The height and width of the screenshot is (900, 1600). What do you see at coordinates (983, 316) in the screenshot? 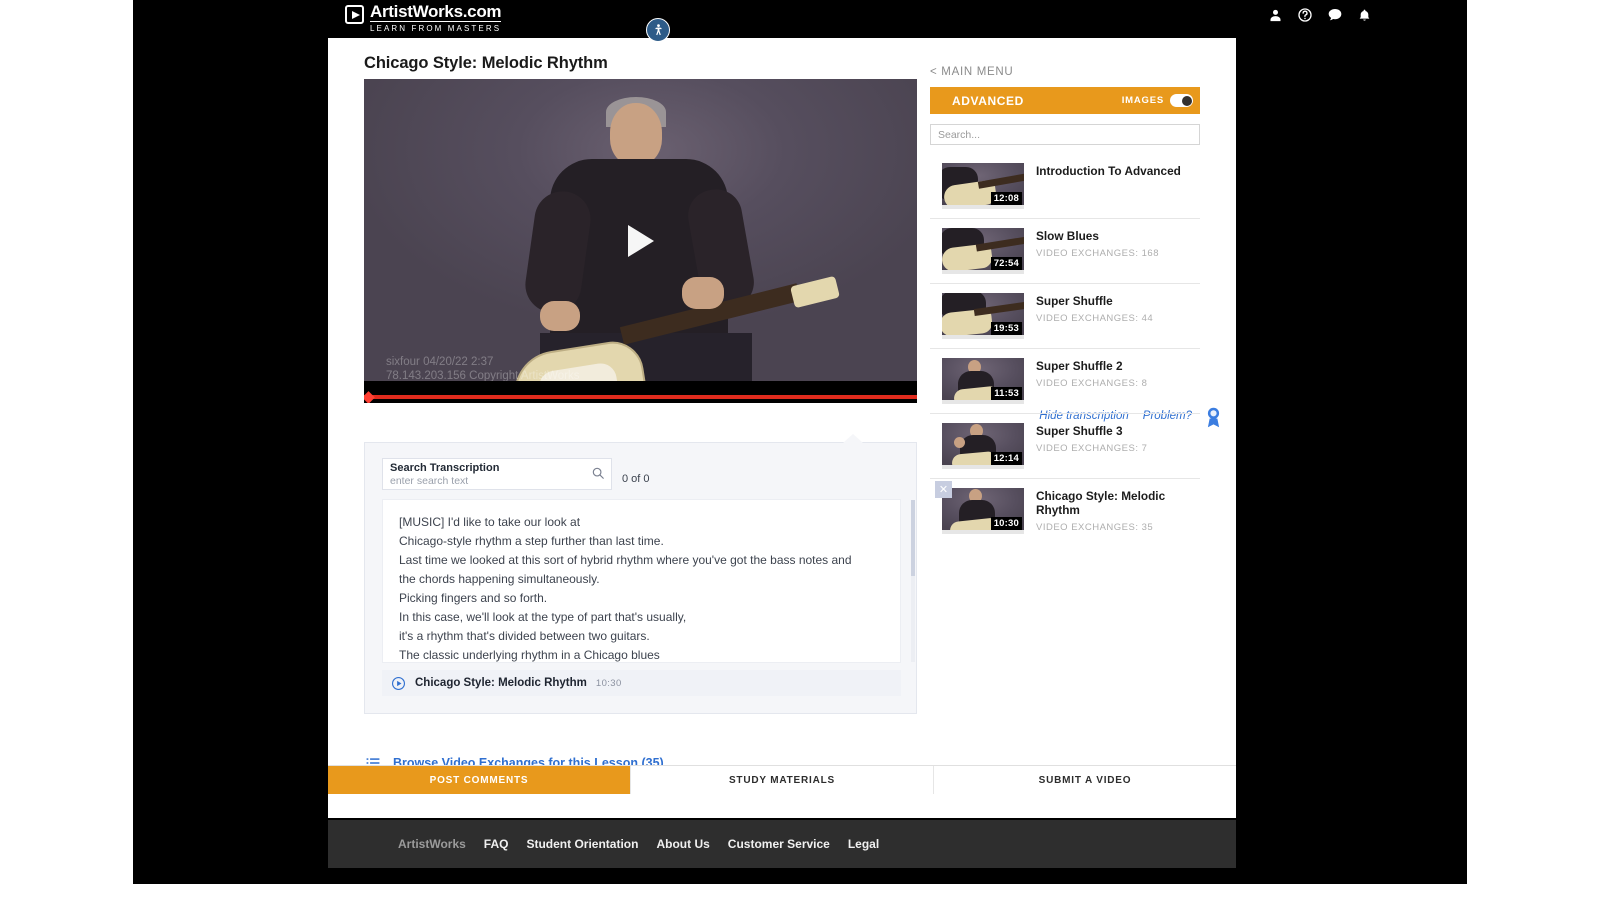
I see `lesson-thumbnail: 19:53` at bounding box center [983, 316].